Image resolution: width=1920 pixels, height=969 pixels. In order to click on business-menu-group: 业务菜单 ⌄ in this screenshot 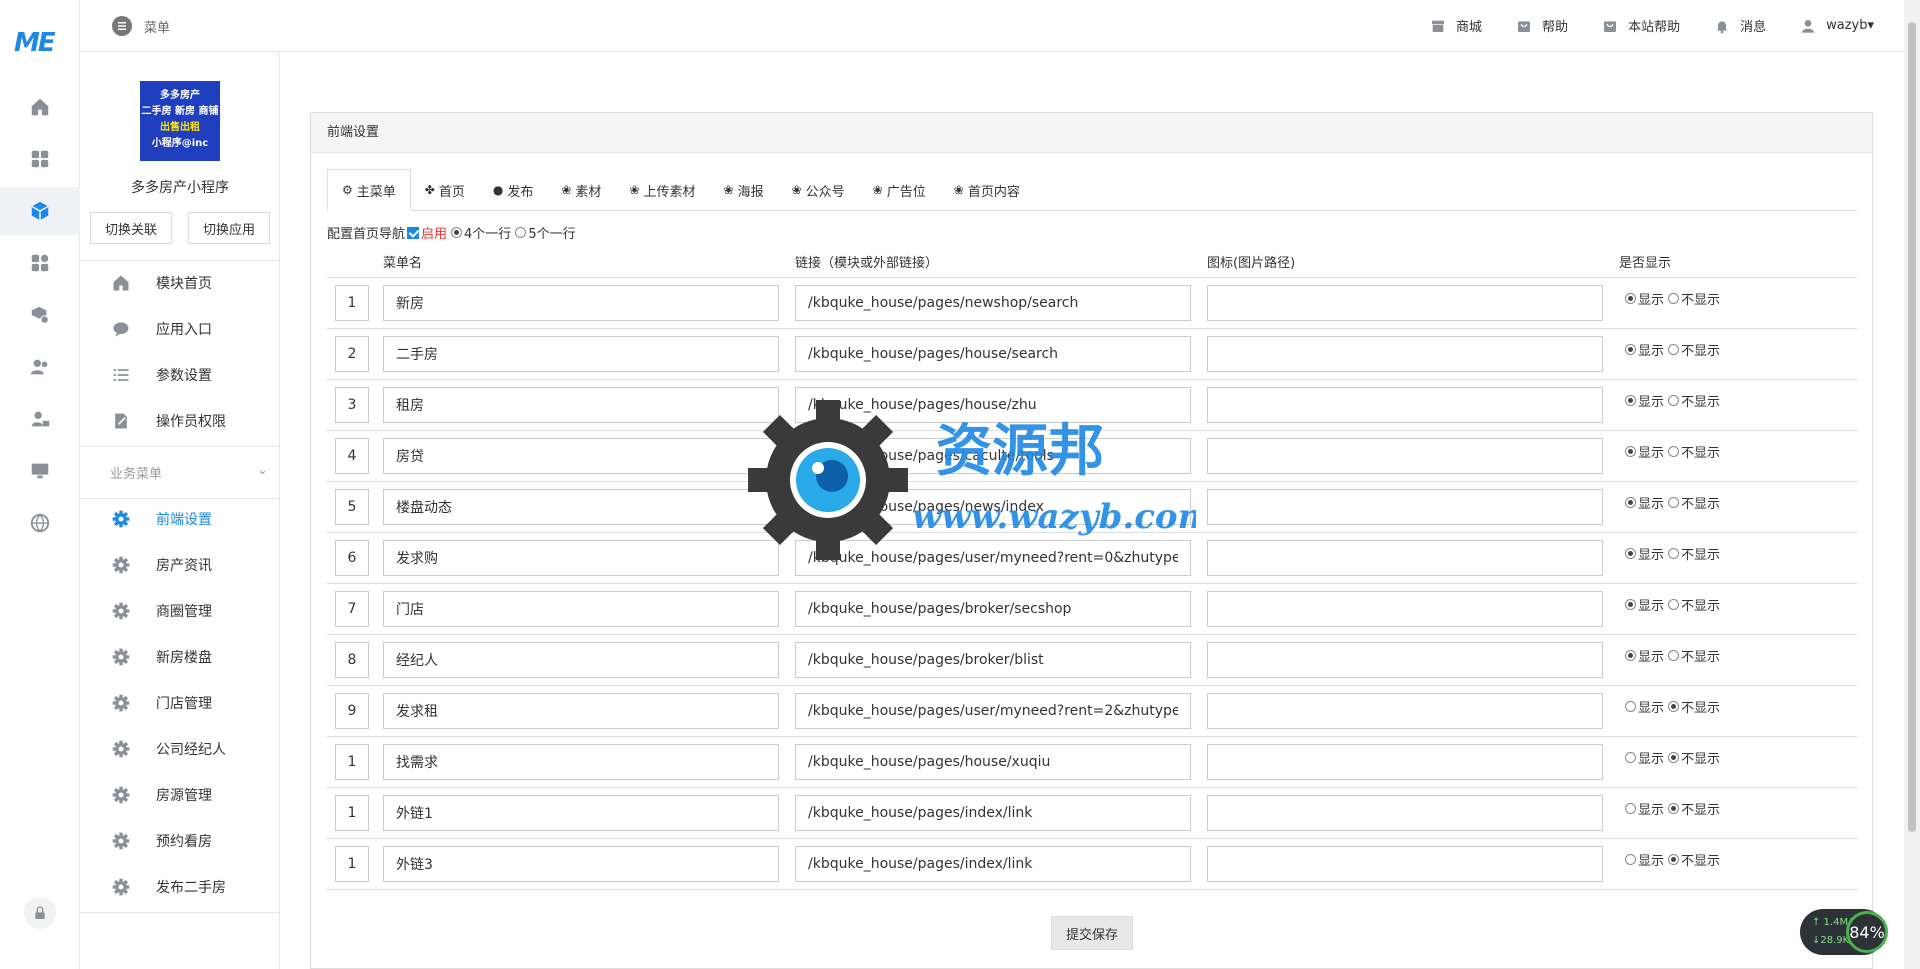, I will do `click(195, 472)`.